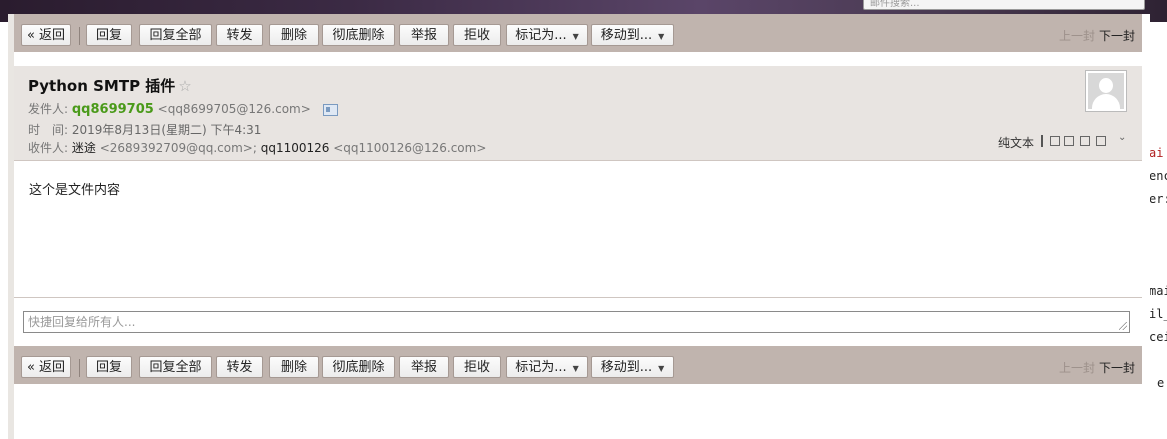  Describe the element at coordinates (1101, 141) in the screenshot. I see `print-icon` at that location.